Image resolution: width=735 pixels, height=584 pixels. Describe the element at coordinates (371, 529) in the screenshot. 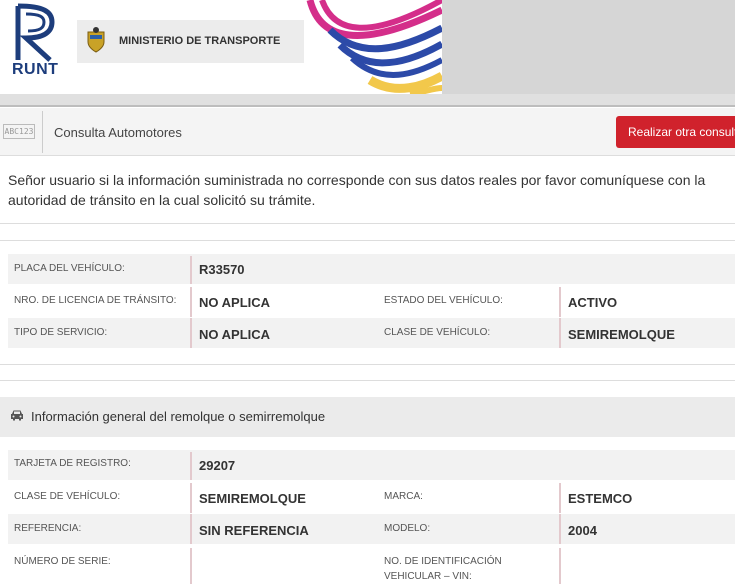

I see `table-row: REFERENCIA: SIN REFERENCIA MODELO: 2004` at that location.